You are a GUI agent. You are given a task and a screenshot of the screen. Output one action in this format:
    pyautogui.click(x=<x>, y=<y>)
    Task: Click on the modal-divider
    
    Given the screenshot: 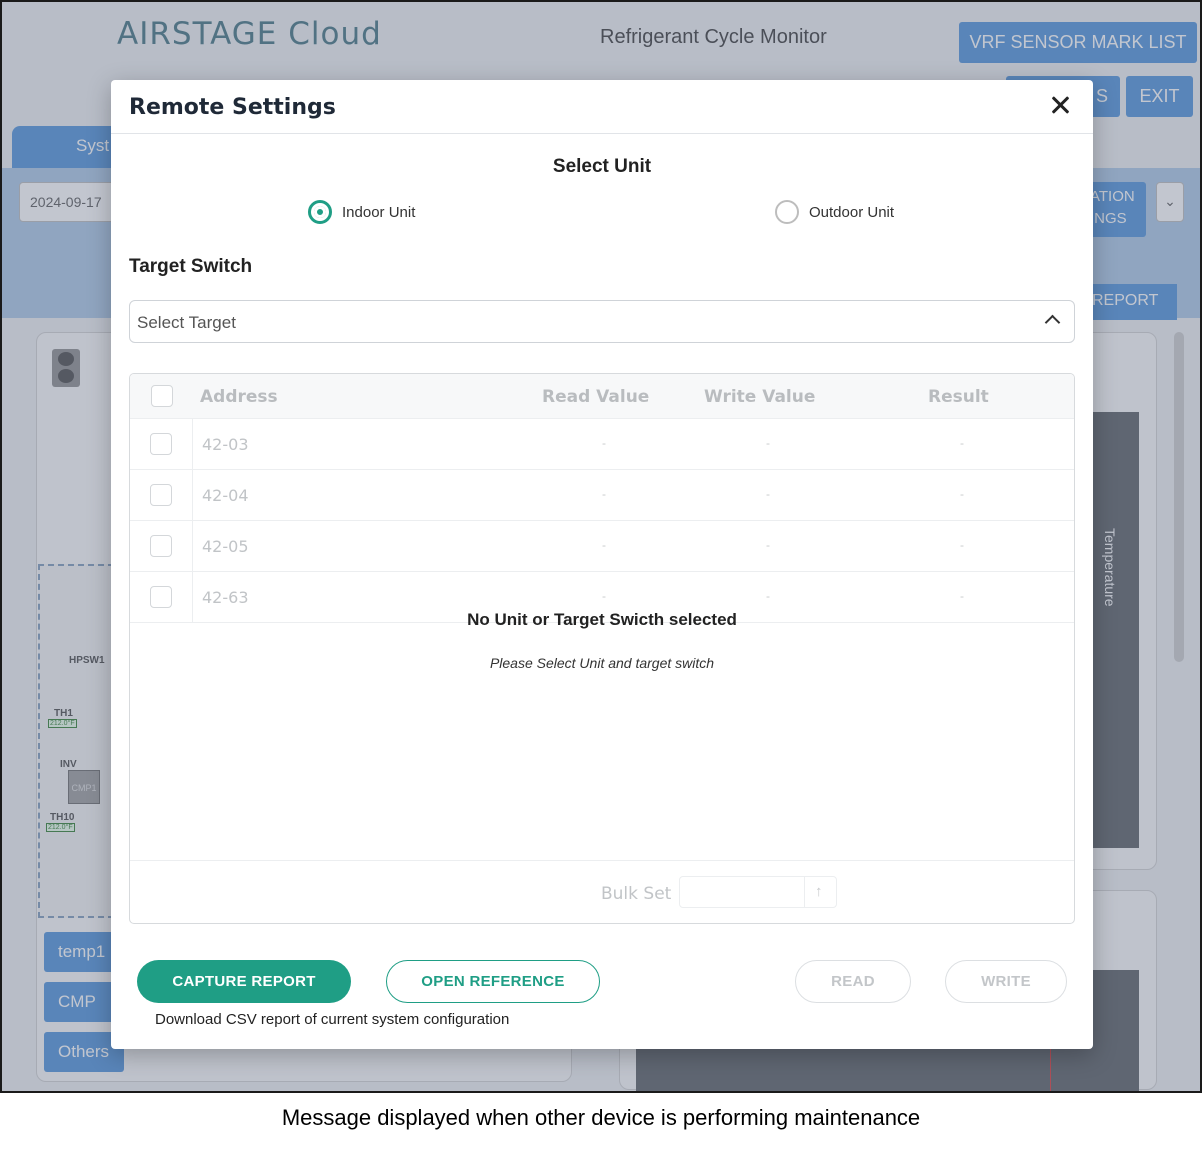 What is the action you would take?
    pyautogui.click(x=602, y=133)
    